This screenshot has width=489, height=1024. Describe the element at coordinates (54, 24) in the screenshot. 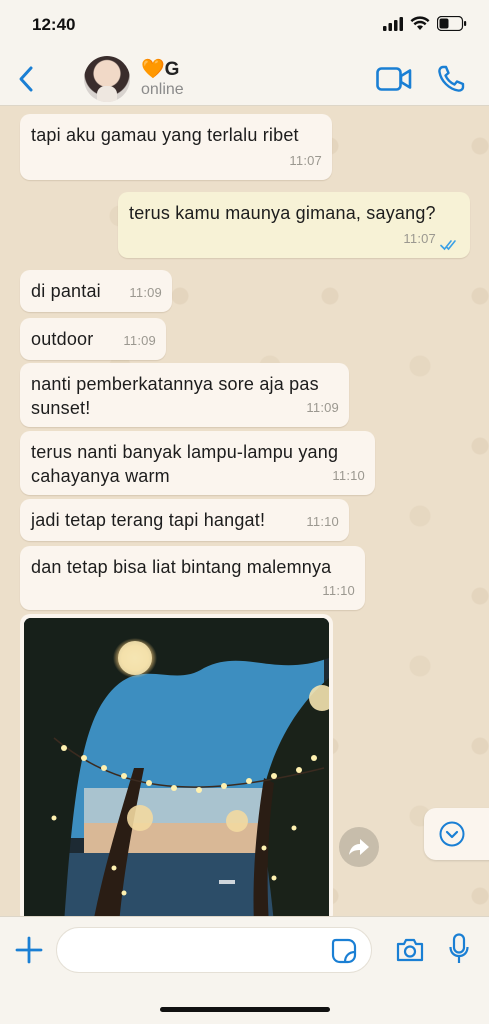

I see `status-time: 12:40` at that location.